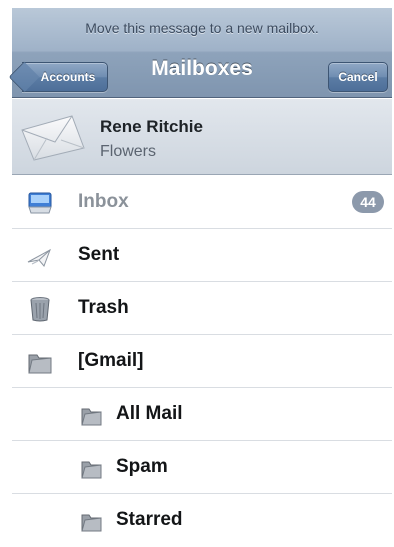 Image resolution: width=394 pixels, height=547 pixels. What do you see at coordinates (202, 520) in the screenshot?
I see `mailbox-row-starred: Starred` at bounding box center [202, 520].